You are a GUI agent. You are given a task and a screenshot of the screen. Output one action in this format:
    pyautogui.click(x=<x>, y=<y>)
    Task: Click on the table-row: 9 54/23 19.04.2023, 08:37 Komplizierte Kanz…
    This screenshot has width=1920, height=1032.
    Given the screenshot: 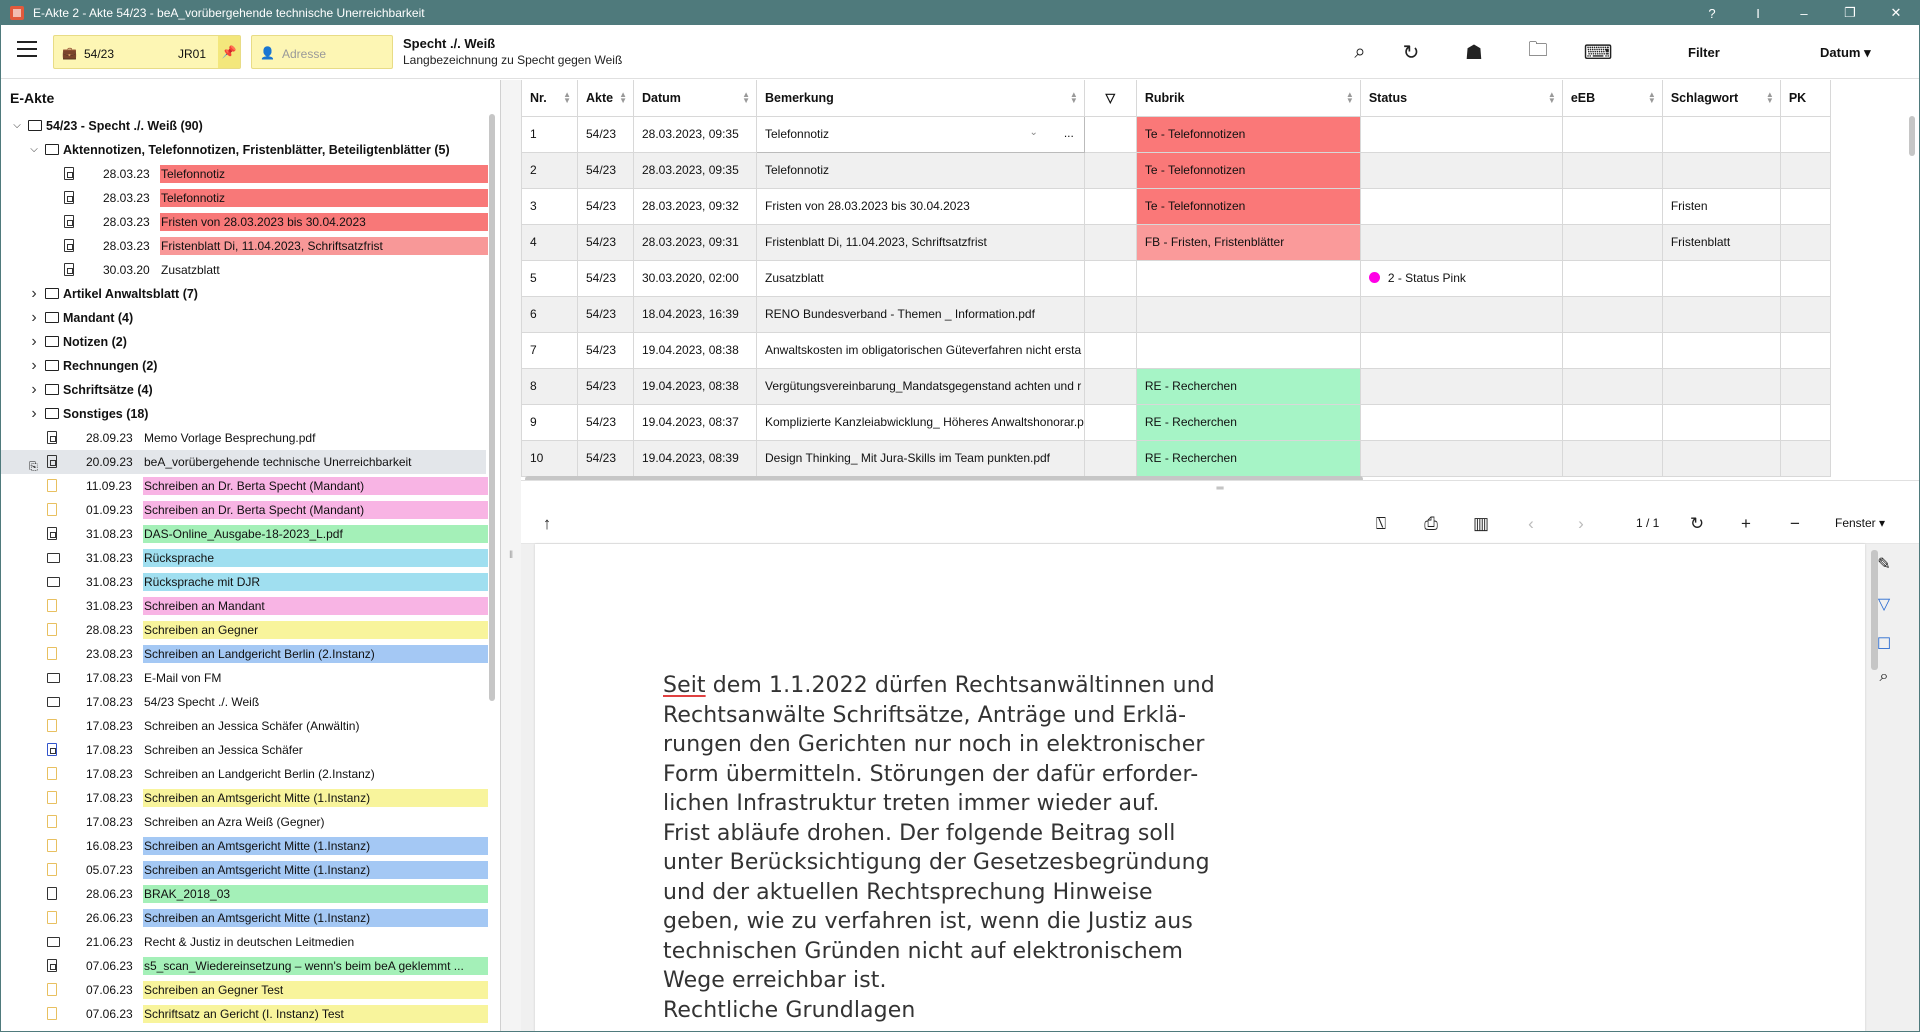 What is the action you would take?
    pyautogui.click(x=1176, y=422)
    